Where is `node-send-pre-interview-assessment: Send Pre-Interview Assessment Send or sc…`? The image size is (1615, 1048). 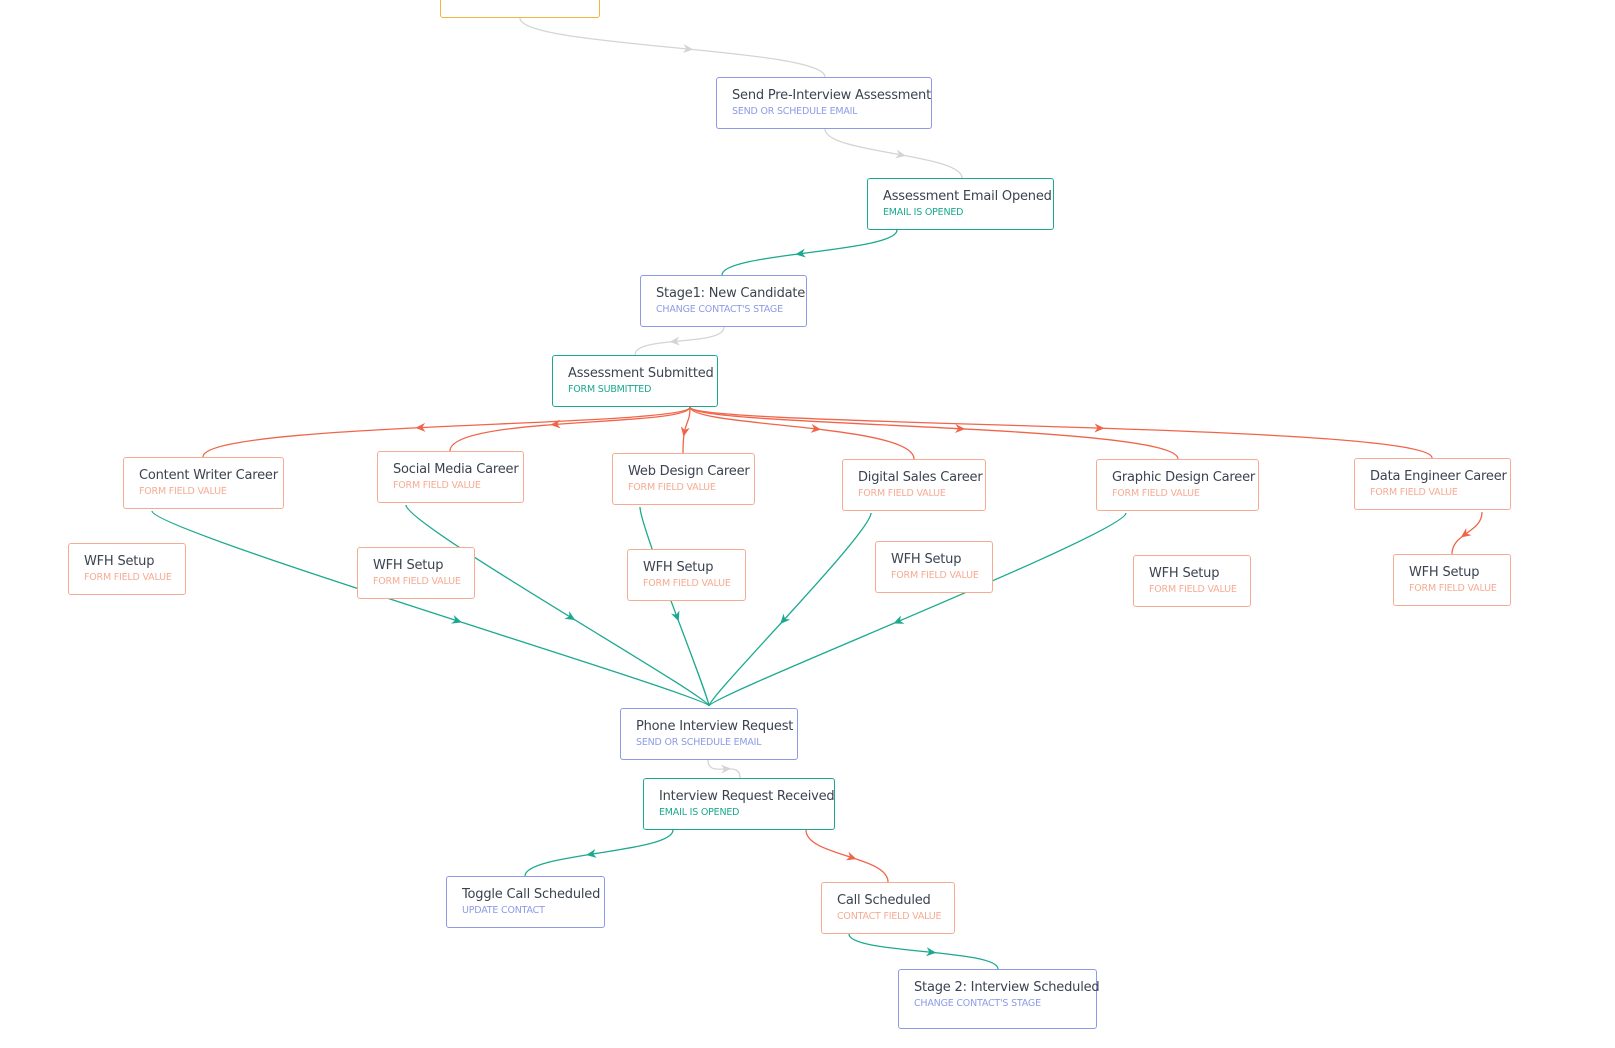
node-send-pre-interview-assessment: Send Pre-Interview Assessment Send or sc… is located at coordinates (824, 103).